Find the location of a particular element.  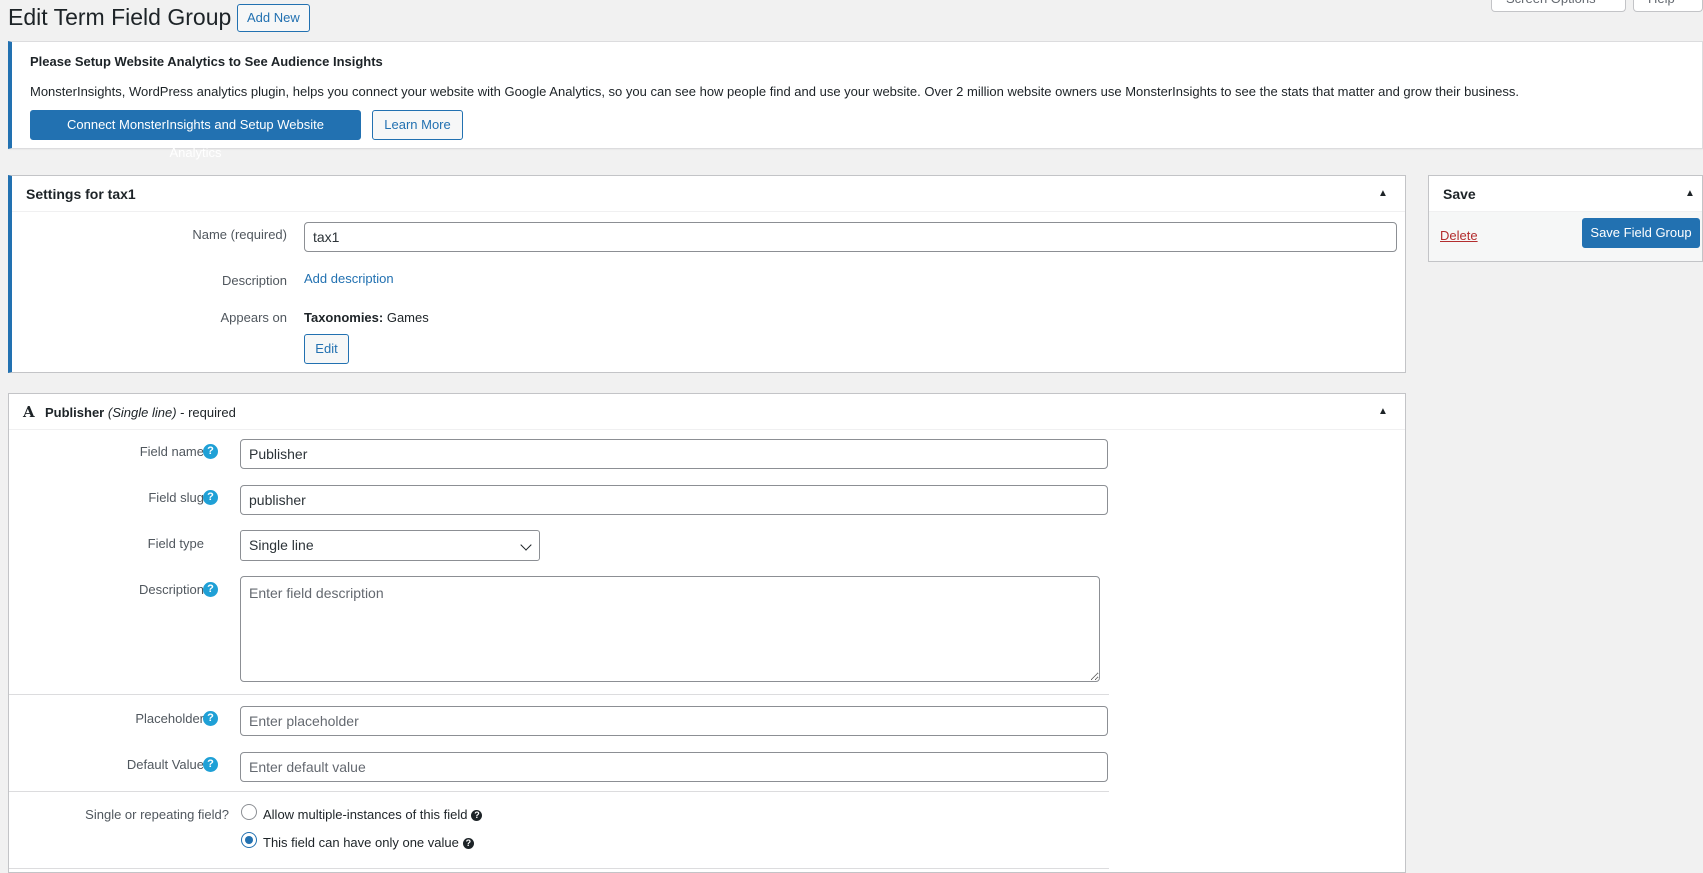

taxonomies-label: Taxonomies: is located at coordinates (344, 317).